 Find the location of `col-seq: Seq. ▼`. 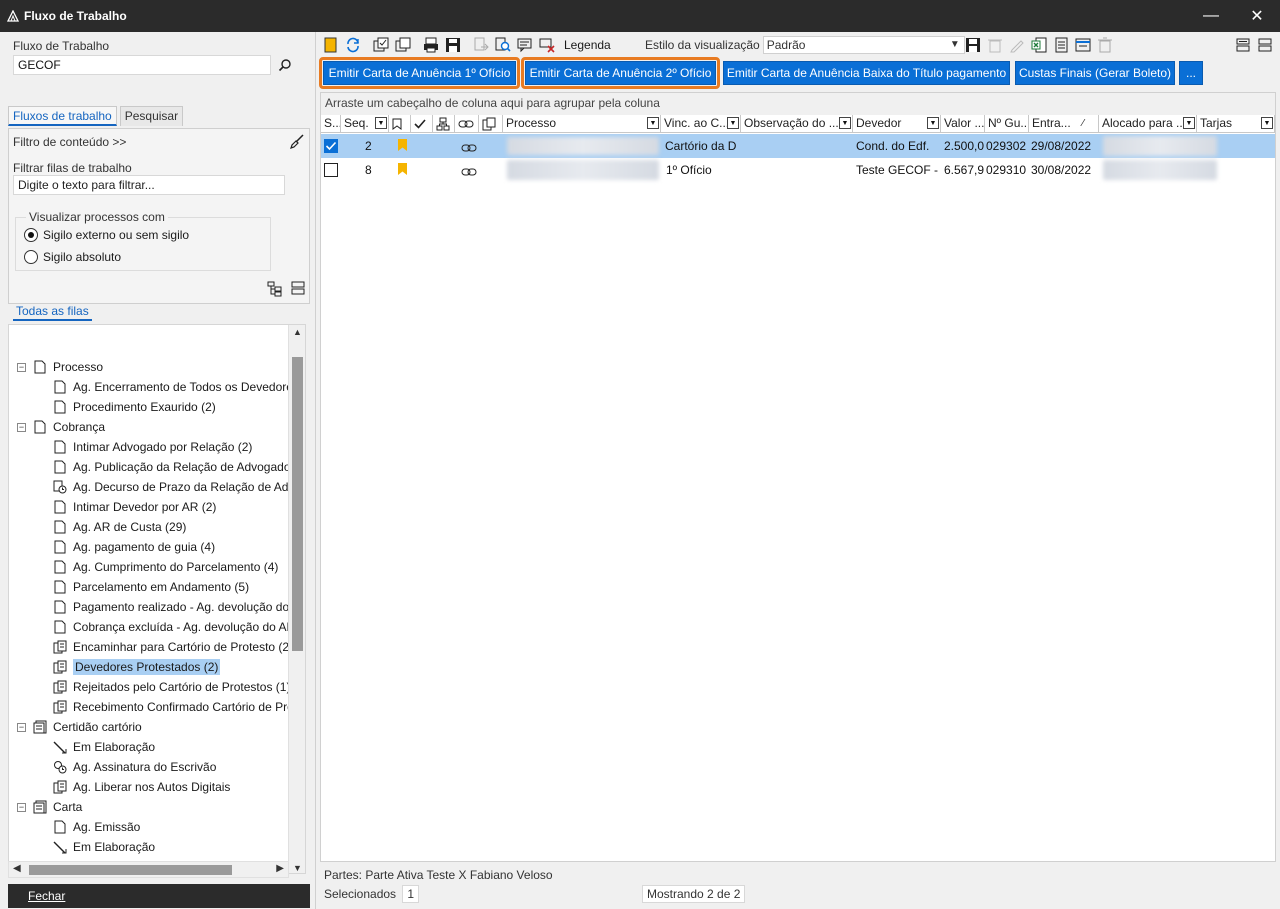

col-seq: Seq. ▼ is located at coordinates (365, 124).